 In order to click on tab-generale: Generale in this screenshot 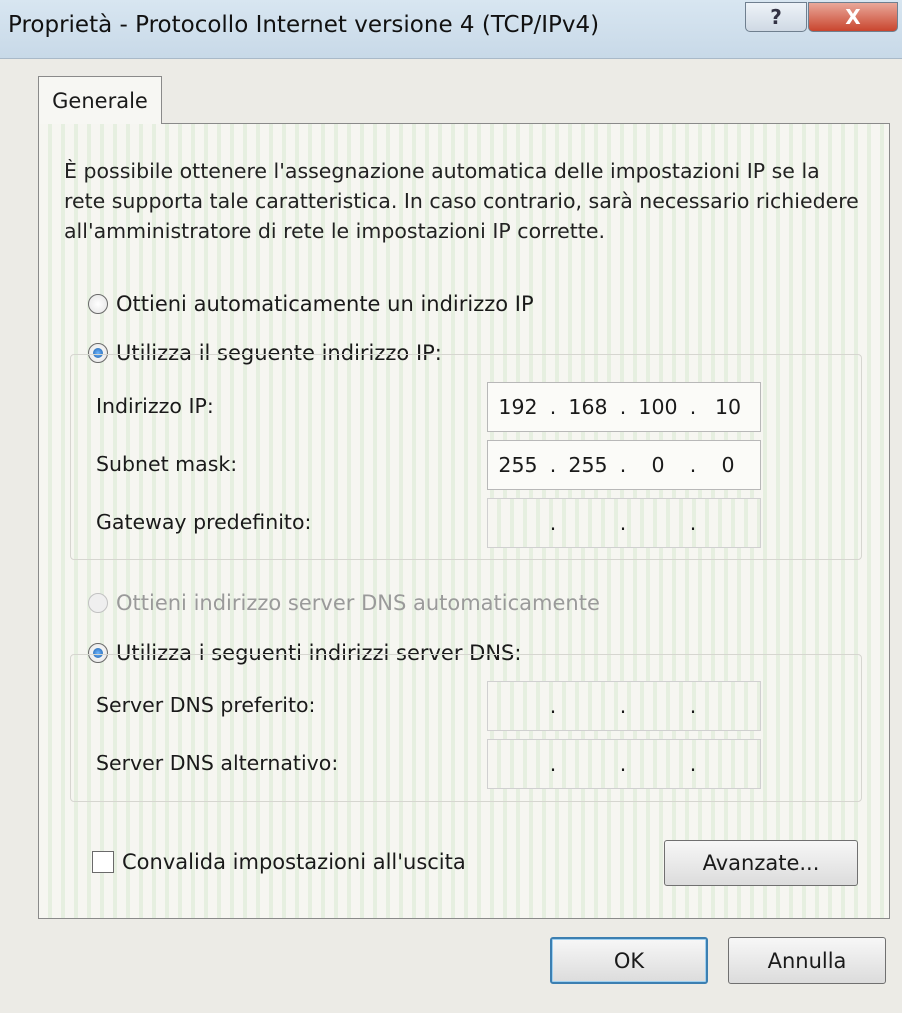, I will do `click(100, 100)`.